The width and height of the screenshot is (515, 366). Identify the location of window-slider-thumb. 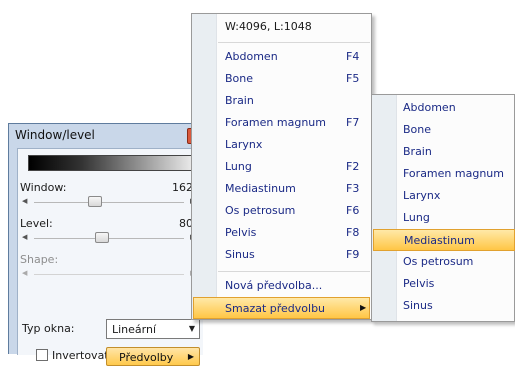
(95, 201).